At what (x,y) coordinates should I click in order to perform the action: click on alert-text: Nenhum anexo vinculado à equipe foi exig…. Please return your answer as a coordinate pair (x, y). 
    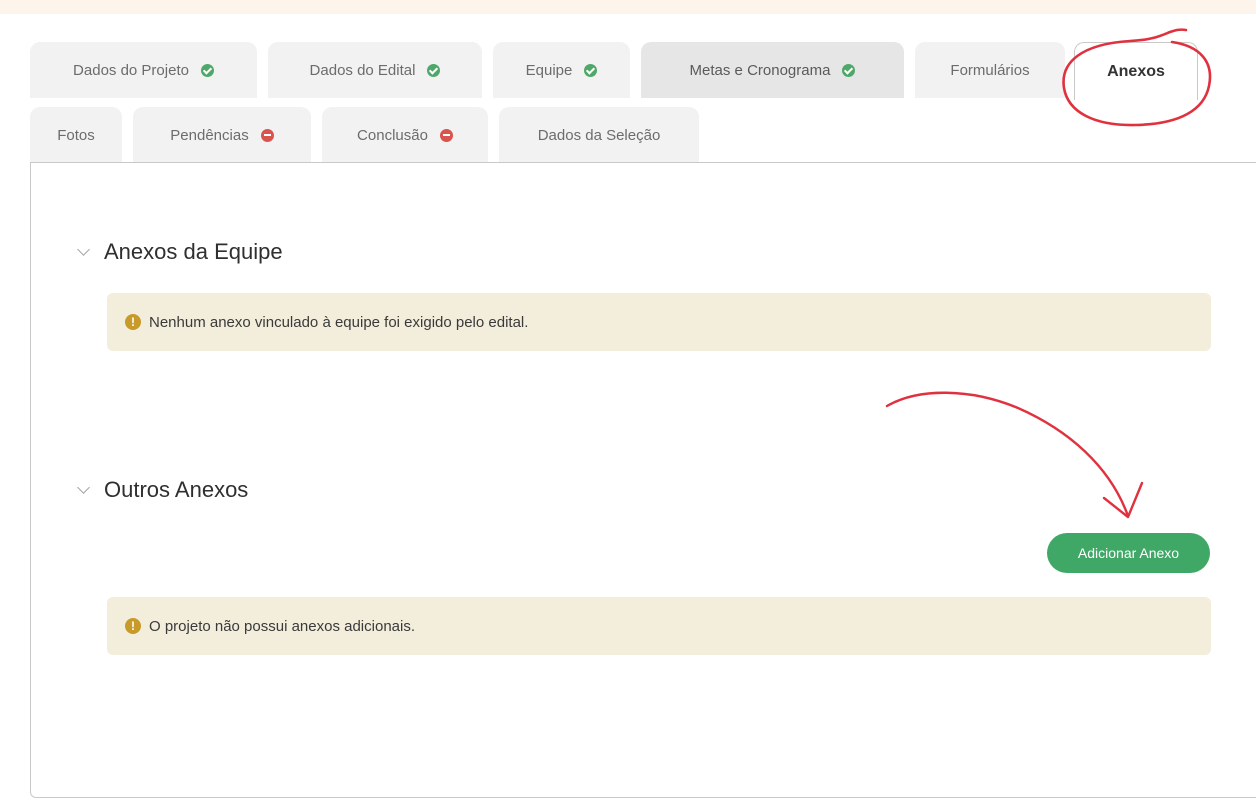
    Looking at the image, I should click on (339, 322).